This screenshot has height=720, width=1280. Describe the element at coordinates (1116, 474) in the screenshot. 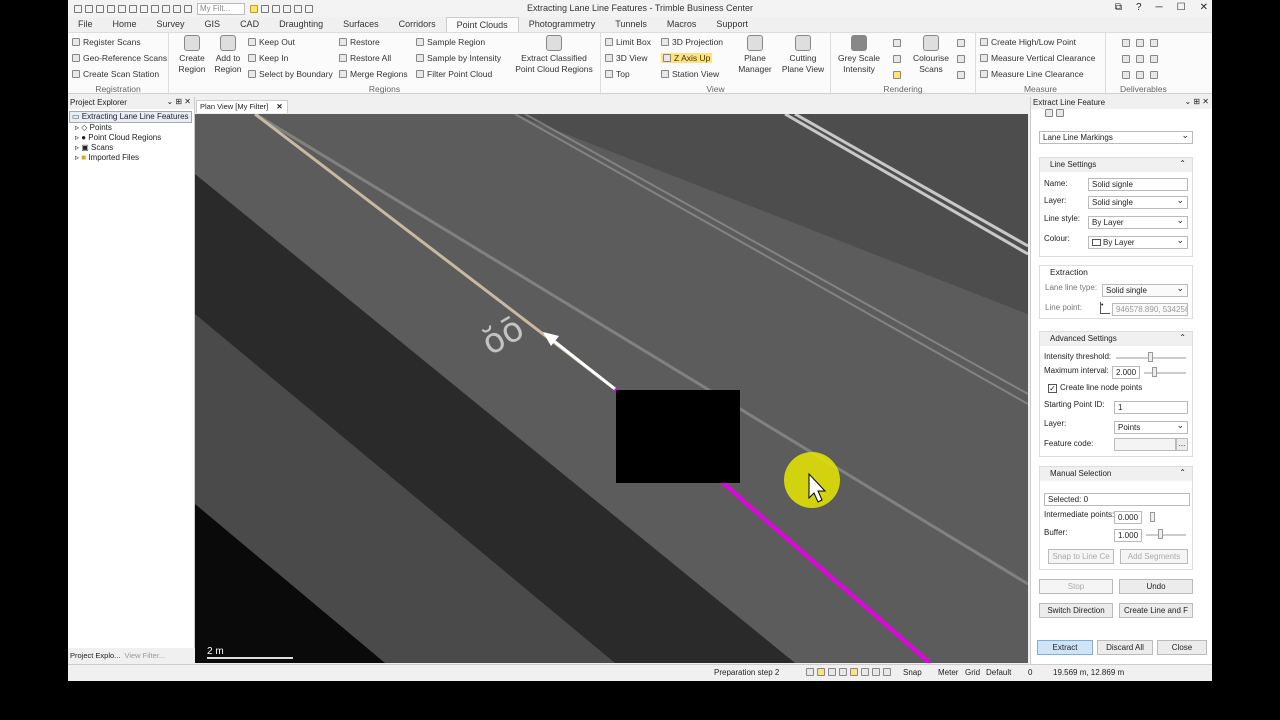

I see `manual-selection-header: Manual Selection ⌃` at that location.